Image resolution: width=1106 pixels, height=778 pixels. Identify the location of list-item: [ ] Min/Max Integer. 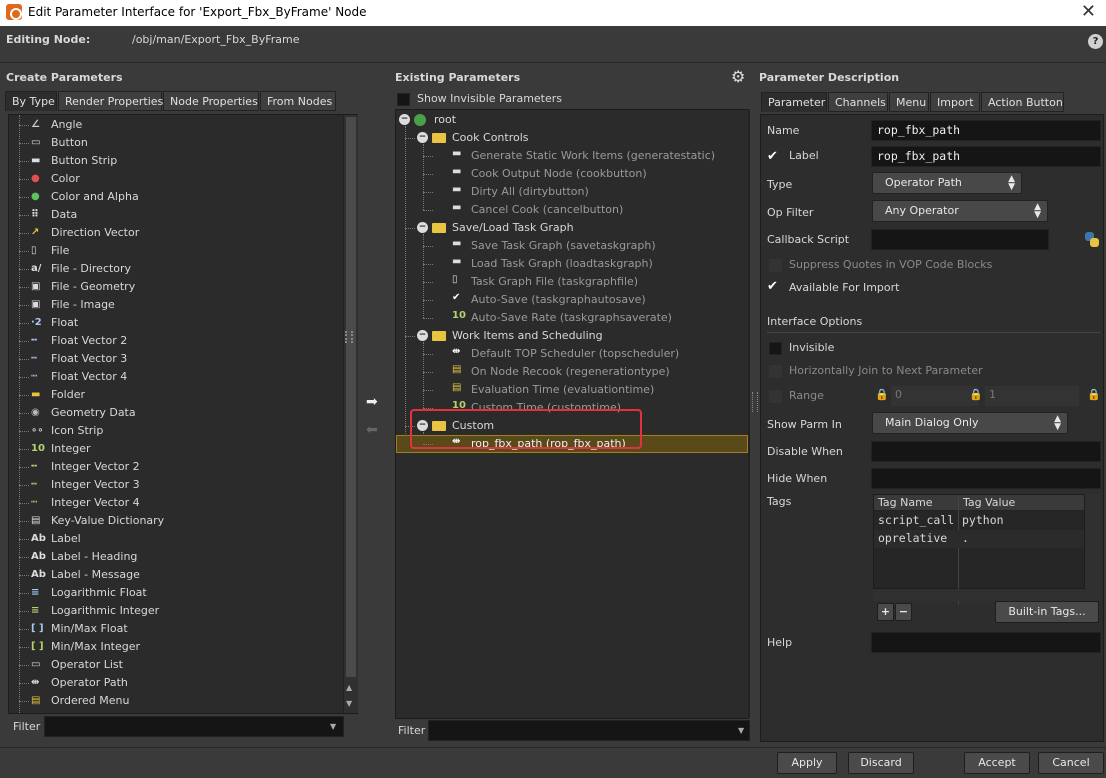
(178, 647).